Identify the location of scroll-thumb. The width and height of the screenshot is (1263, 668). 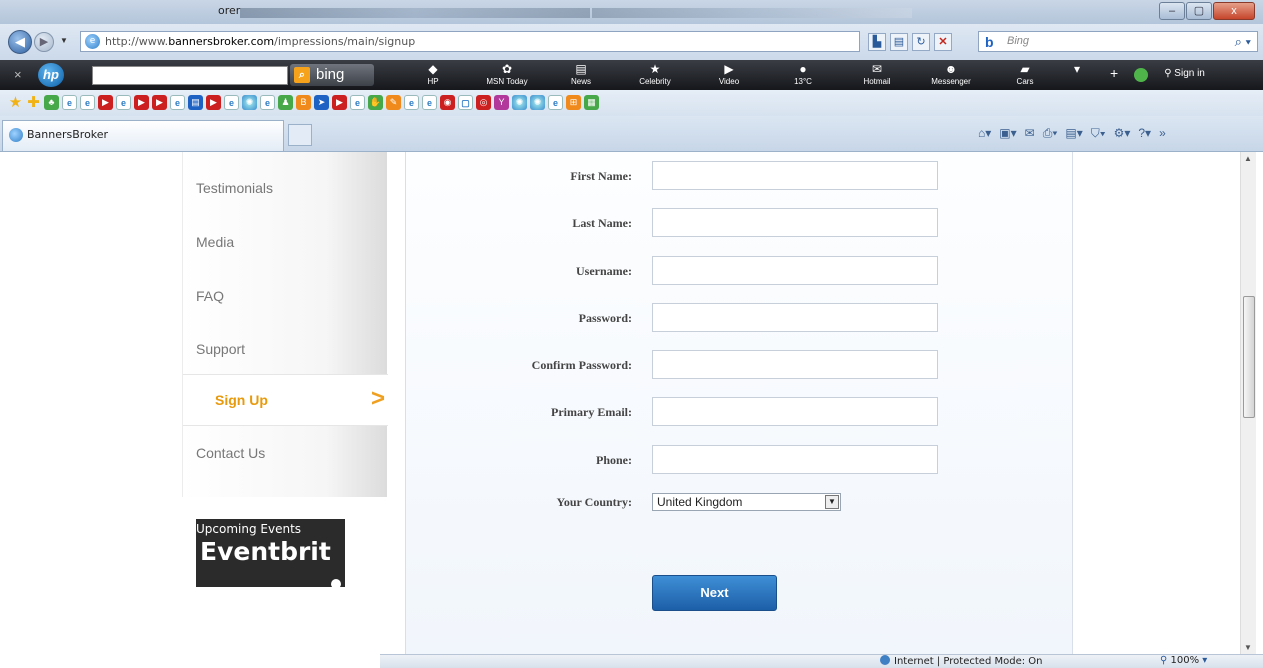
(1249, 357).